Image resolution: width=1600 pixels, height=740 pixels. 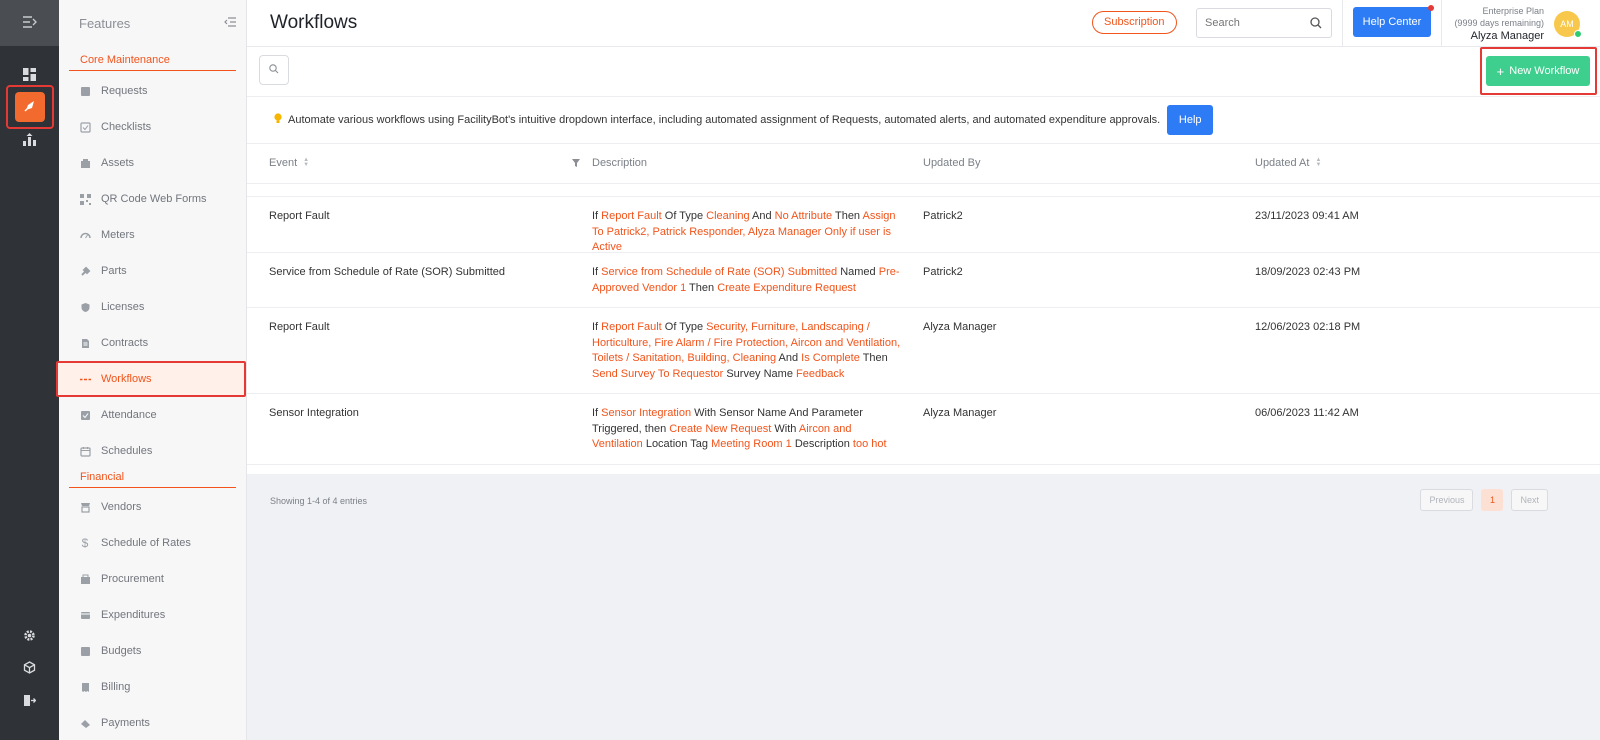 What do you see at coordinates (1282, 163) in the screenshot?
I see `column-label: Updated At` at bounding box center [1282, 163].